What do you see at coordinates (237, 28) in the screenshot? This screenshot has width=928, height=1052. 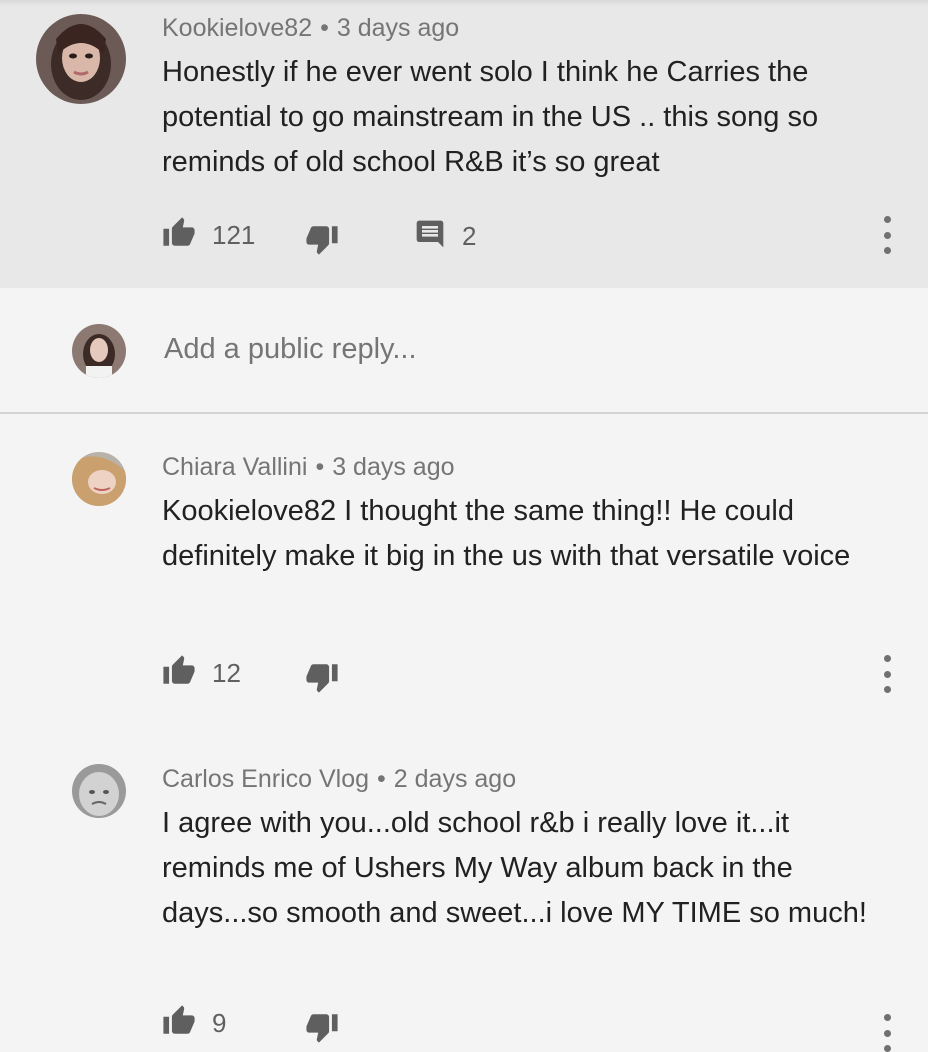 I see `author-name: Kookielove82` at bounding box center [237, 28].